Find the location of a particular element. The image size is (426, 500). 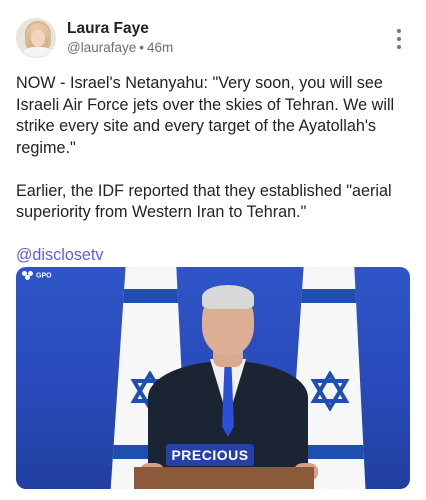

avatar-face is located at coordinates (38, 38).